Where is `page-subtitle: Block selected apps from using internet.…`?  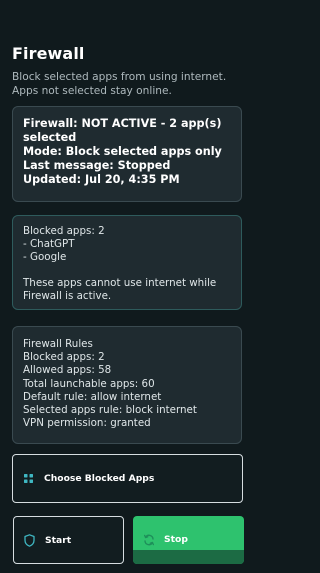 page-subtitle: Block selected apps from using internet.… is located at coordinates (119, 84).